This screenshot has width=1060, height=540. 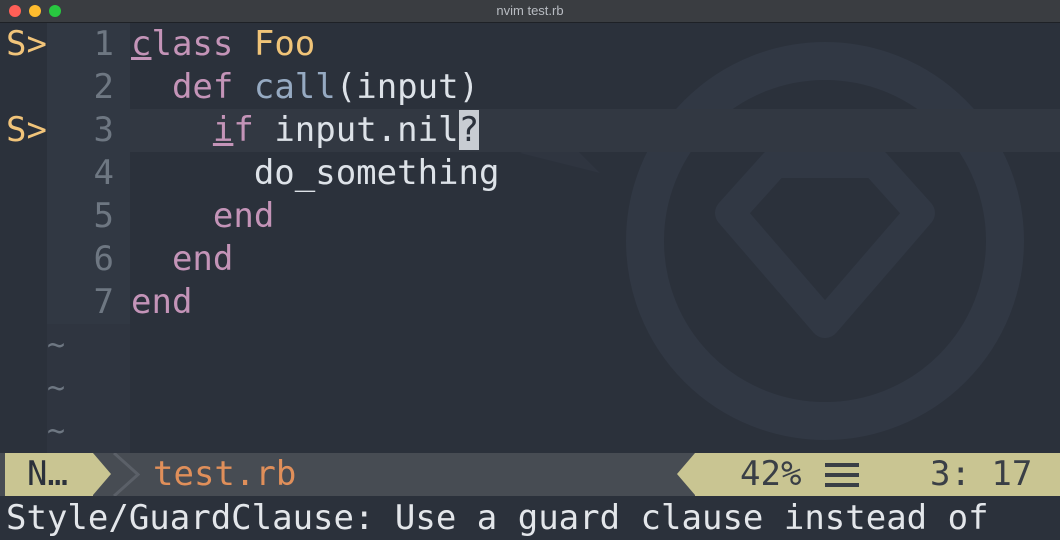 I want to click on code-token: i, so click(x=223, y=130).